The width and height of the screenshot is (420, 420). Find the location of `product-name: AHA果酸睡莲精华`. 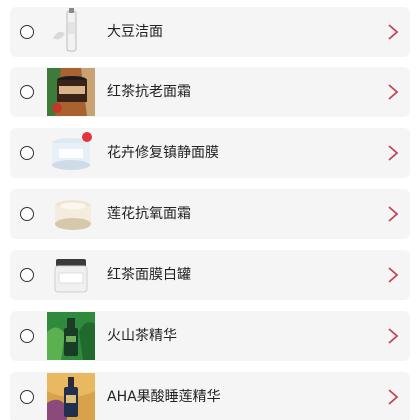

product-name: AHA果酸睡莲精华 is located at coordinates (164, 397).